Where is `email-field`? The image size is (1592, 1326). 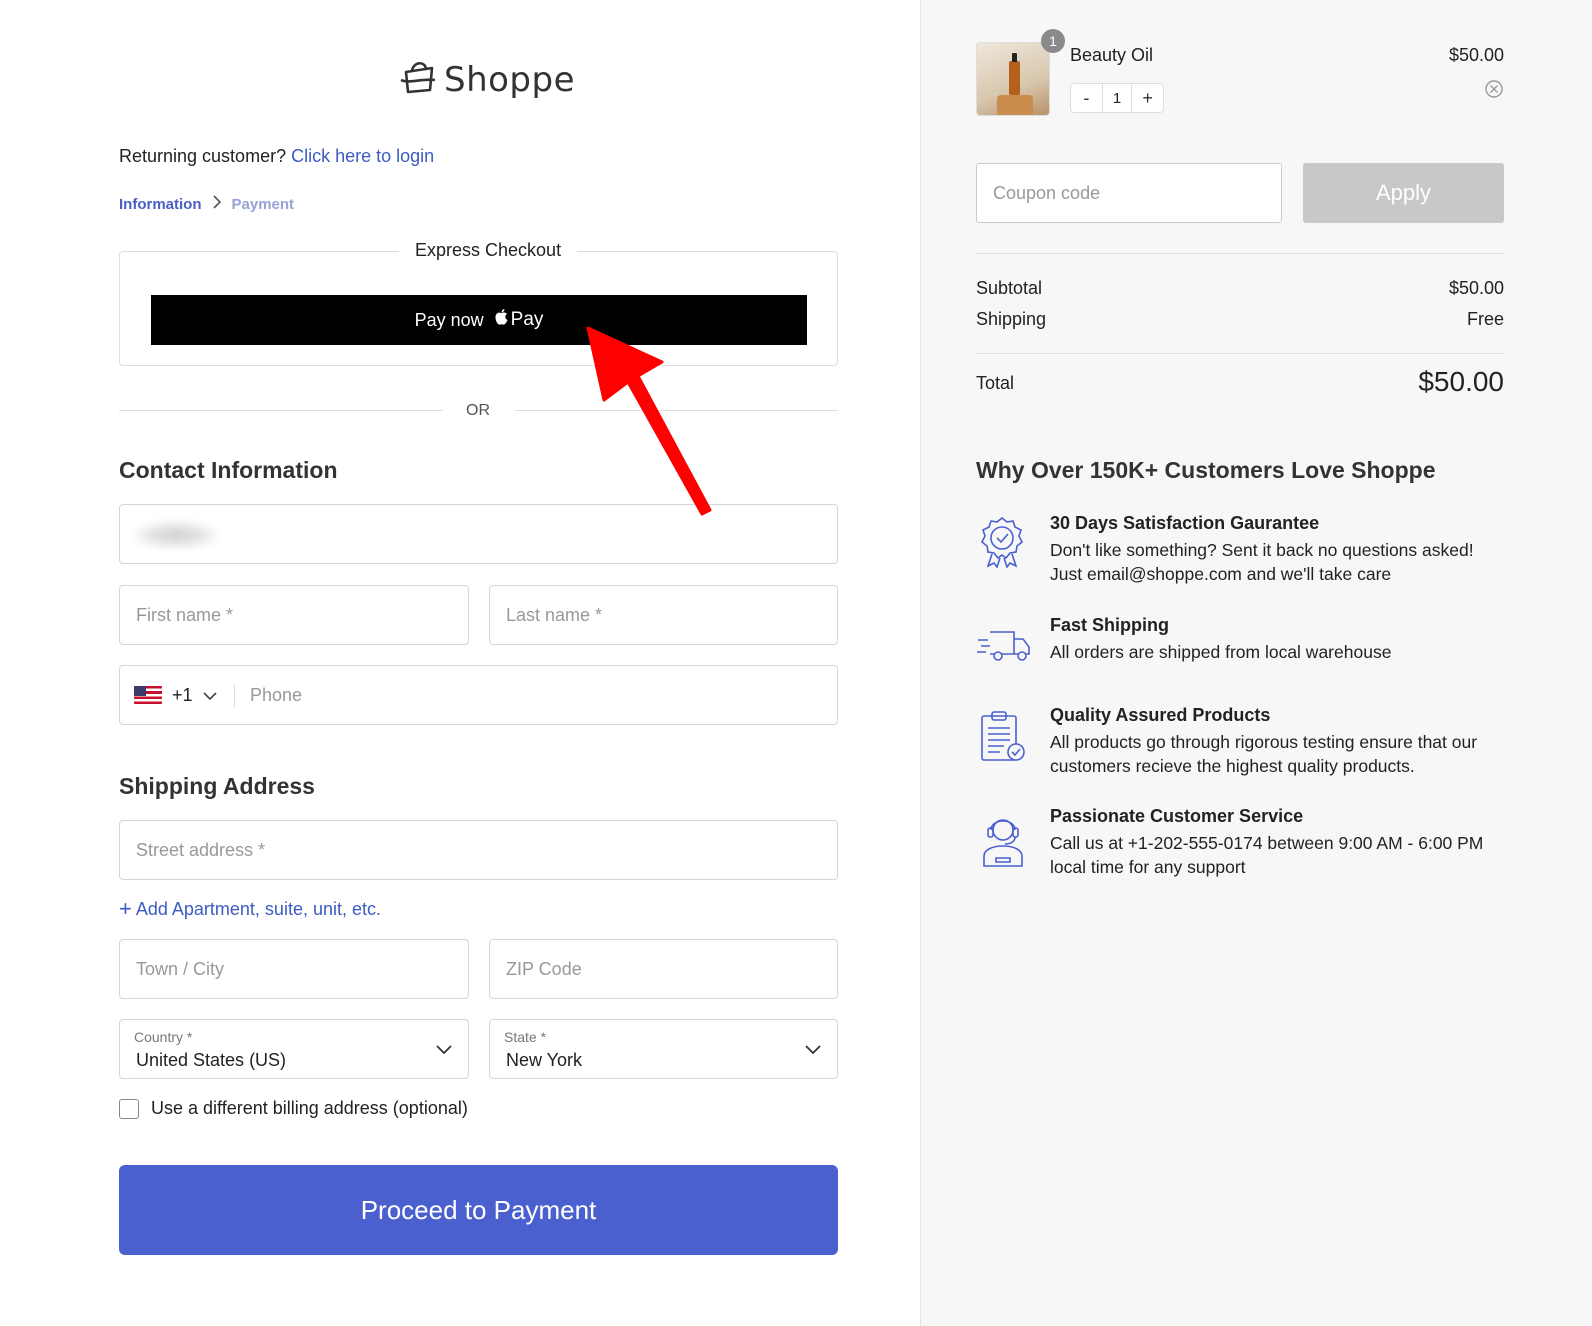 email-field is located at coordinates (478, 534).